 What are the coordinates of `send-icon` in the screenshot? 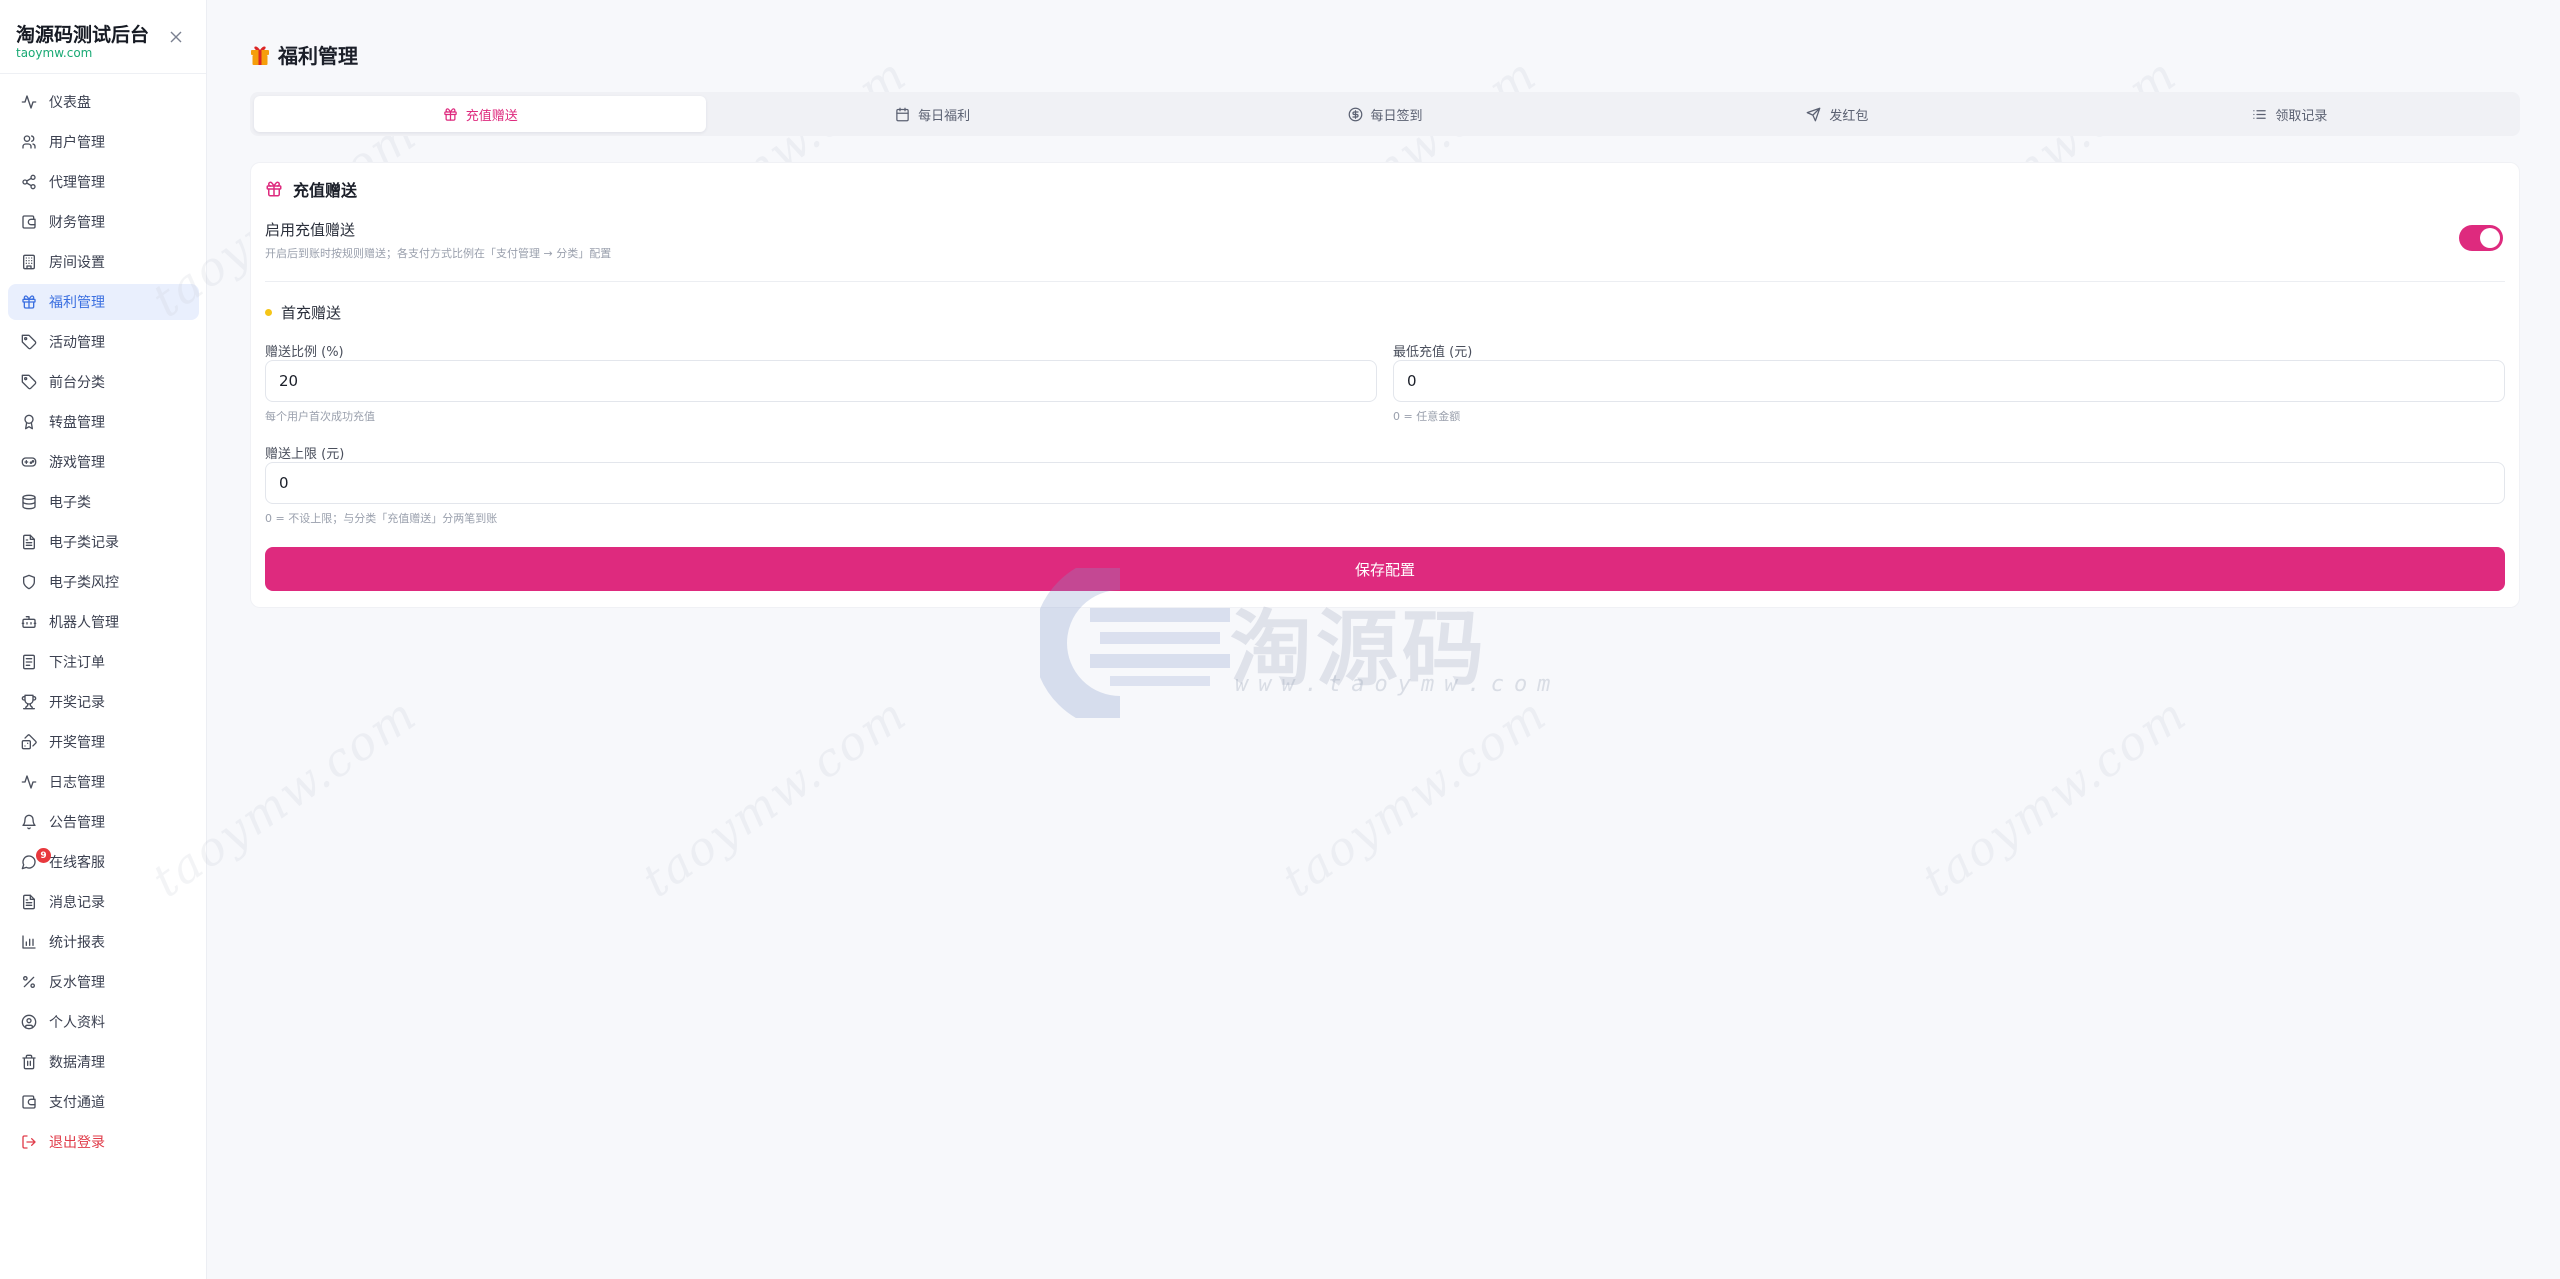 It's located at (1814, 114).